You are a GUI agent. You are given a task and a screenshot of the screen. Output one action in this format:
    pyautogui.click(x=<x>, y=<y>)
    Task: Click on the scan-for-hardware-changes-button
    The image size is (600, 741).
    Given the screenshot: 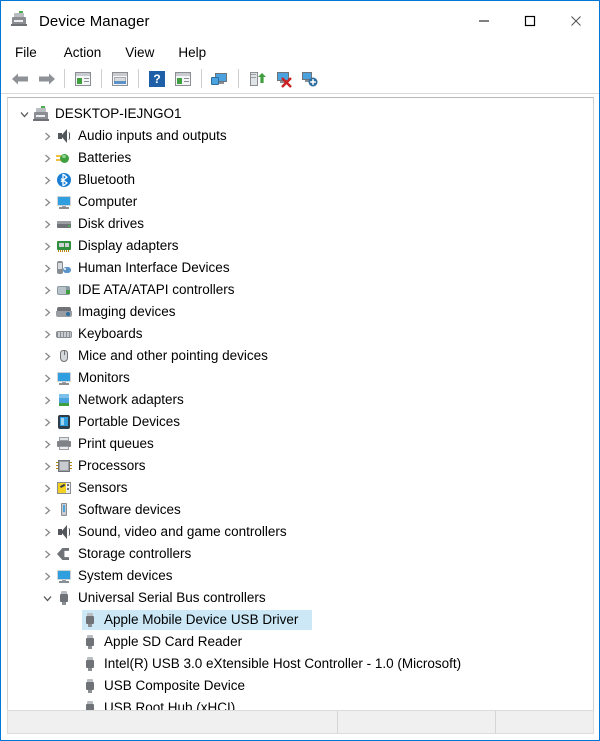 What is the action you would take?
    pyautogui.click(x=220, y=79)
    